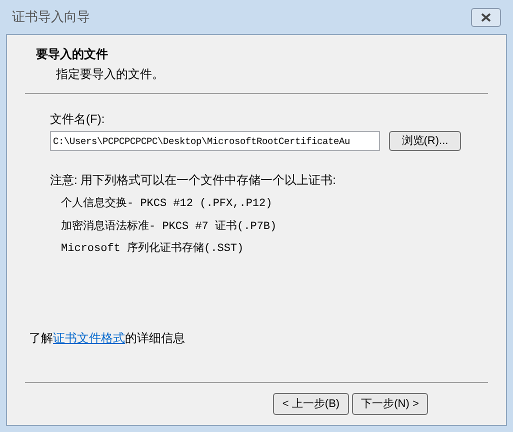 The width and height of the screenshot is (513, 432). I want to click on note-text: 注意: 用下列格式可以在一个文件中存储一个以上证书:, so click(194, 180).